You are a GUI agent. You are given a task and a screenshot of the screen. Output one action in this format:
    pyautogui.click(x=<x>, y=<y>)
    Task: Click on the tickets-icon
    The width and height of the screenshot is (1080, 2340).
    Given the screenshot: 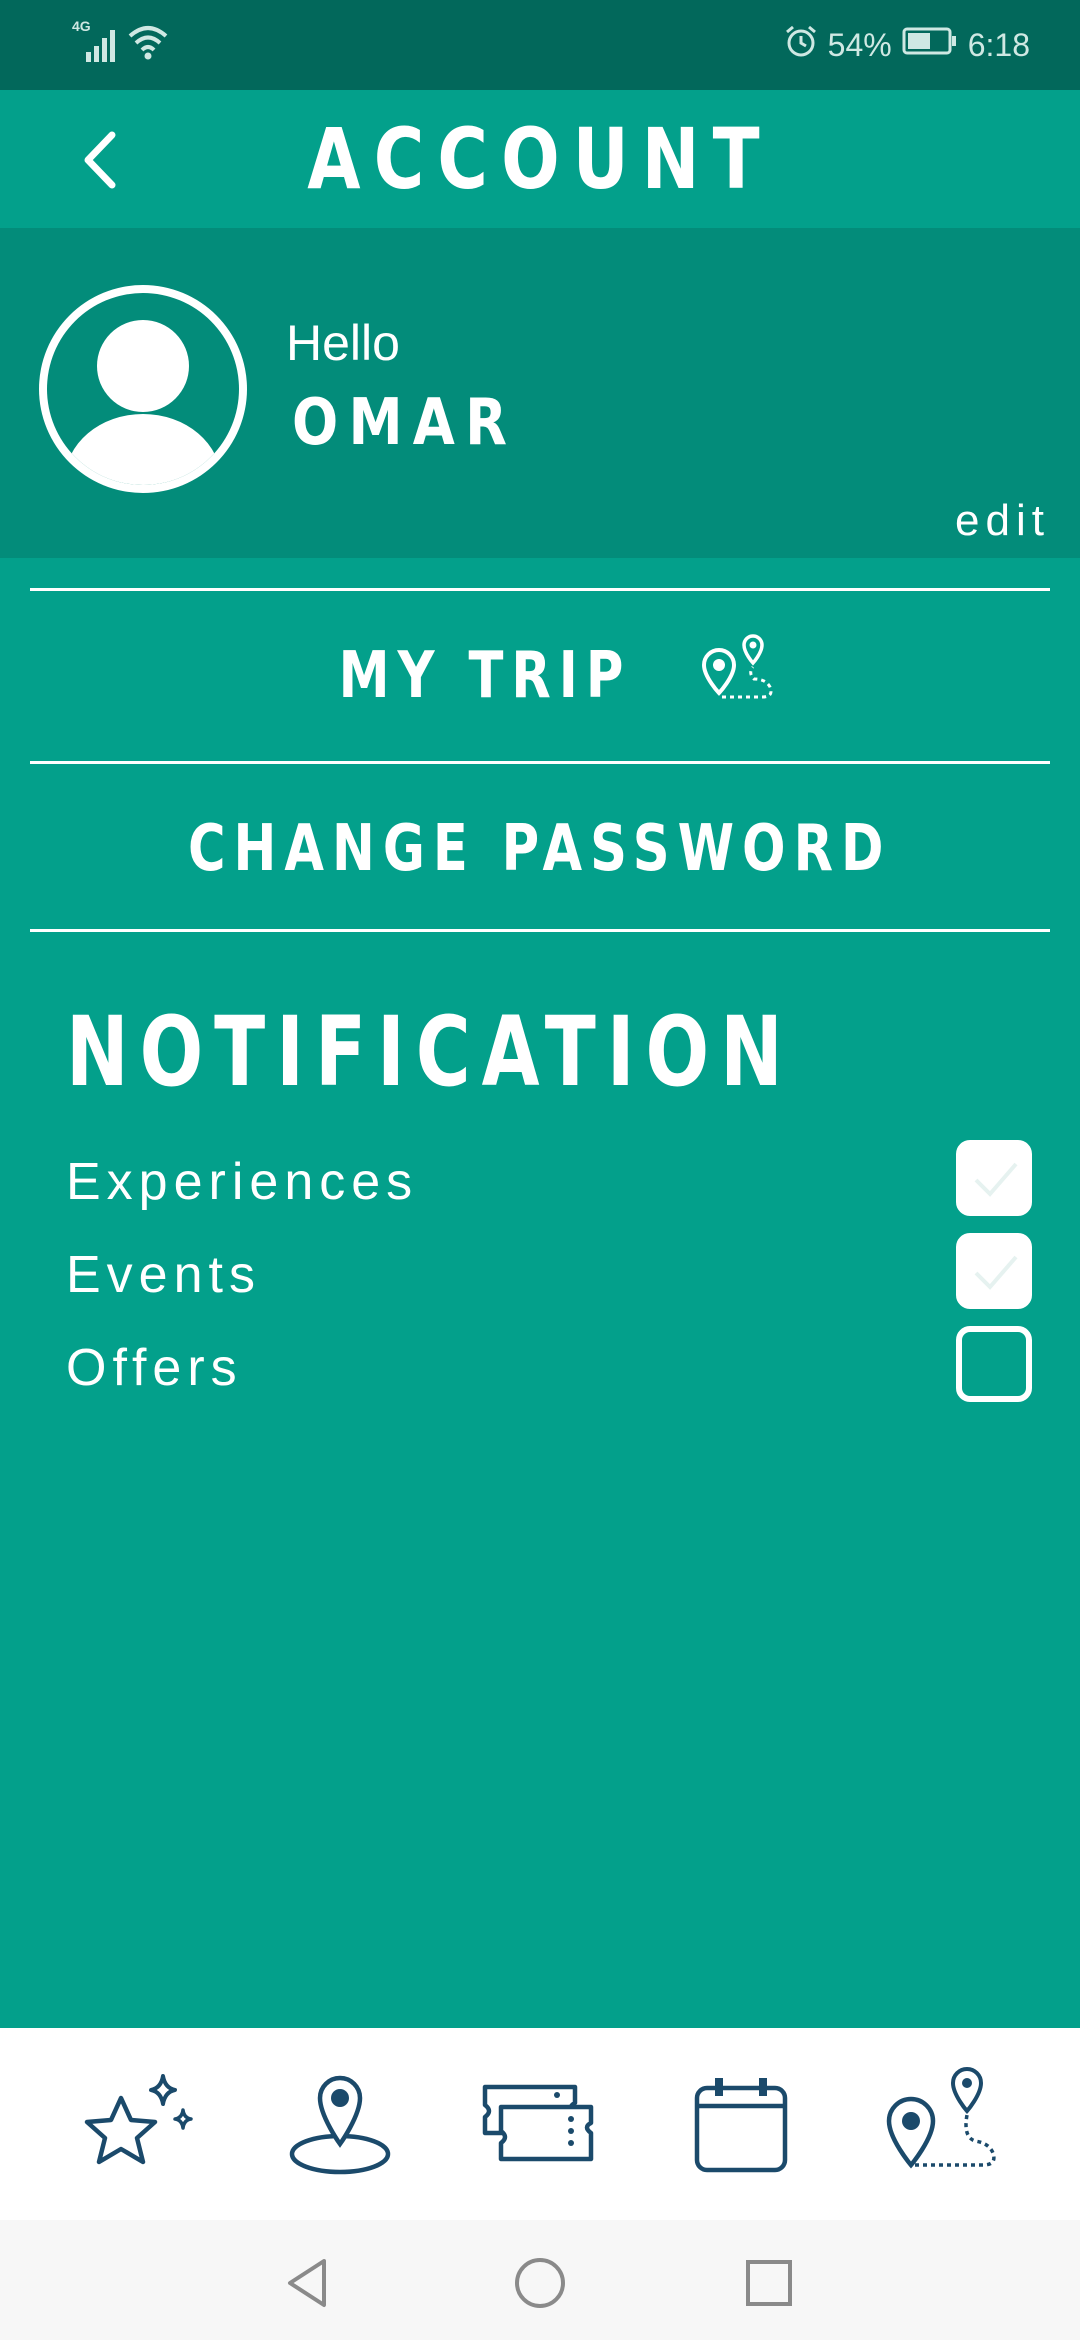 What is the action you would take?
    pyautogui.click(x=538, y=2123)
    